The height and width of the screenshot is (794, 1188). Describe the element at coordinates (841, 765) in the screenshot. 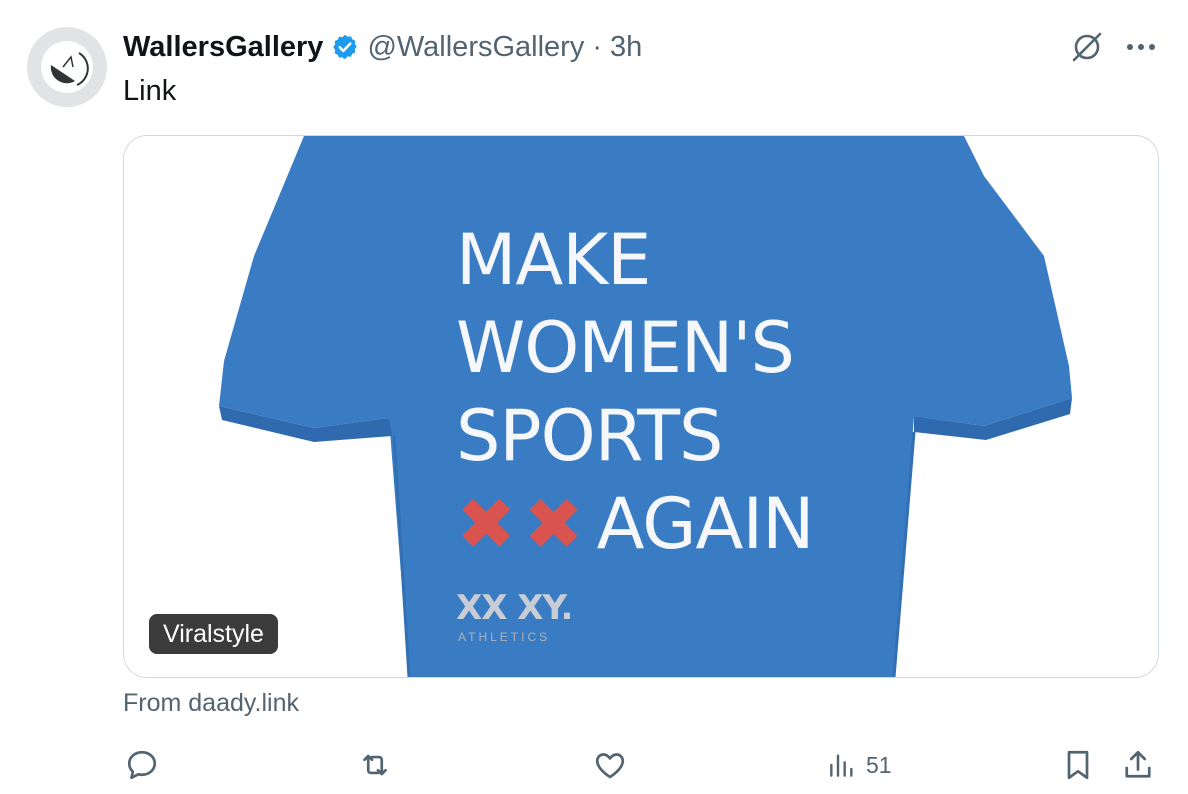

I see `views-icon` at that location.